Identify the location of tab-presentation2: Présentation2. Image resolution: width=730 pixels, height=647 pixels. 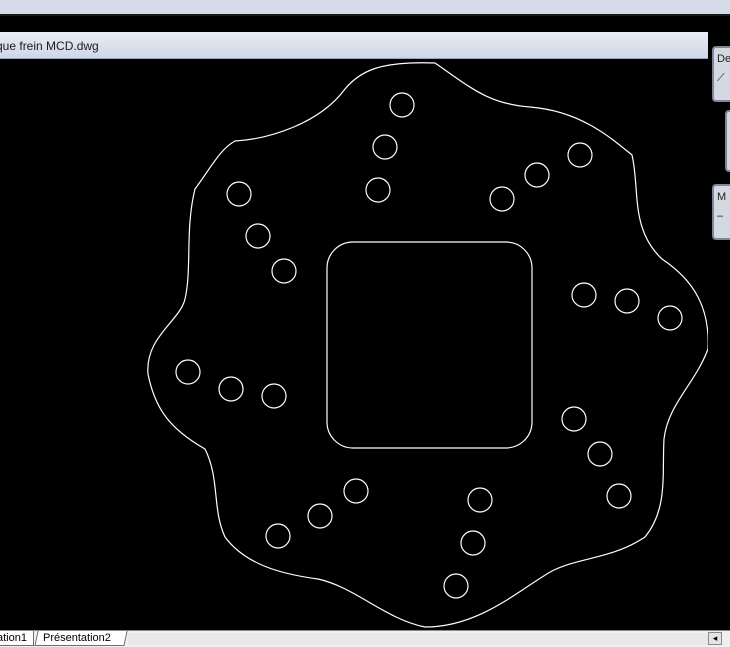
(81, 638).